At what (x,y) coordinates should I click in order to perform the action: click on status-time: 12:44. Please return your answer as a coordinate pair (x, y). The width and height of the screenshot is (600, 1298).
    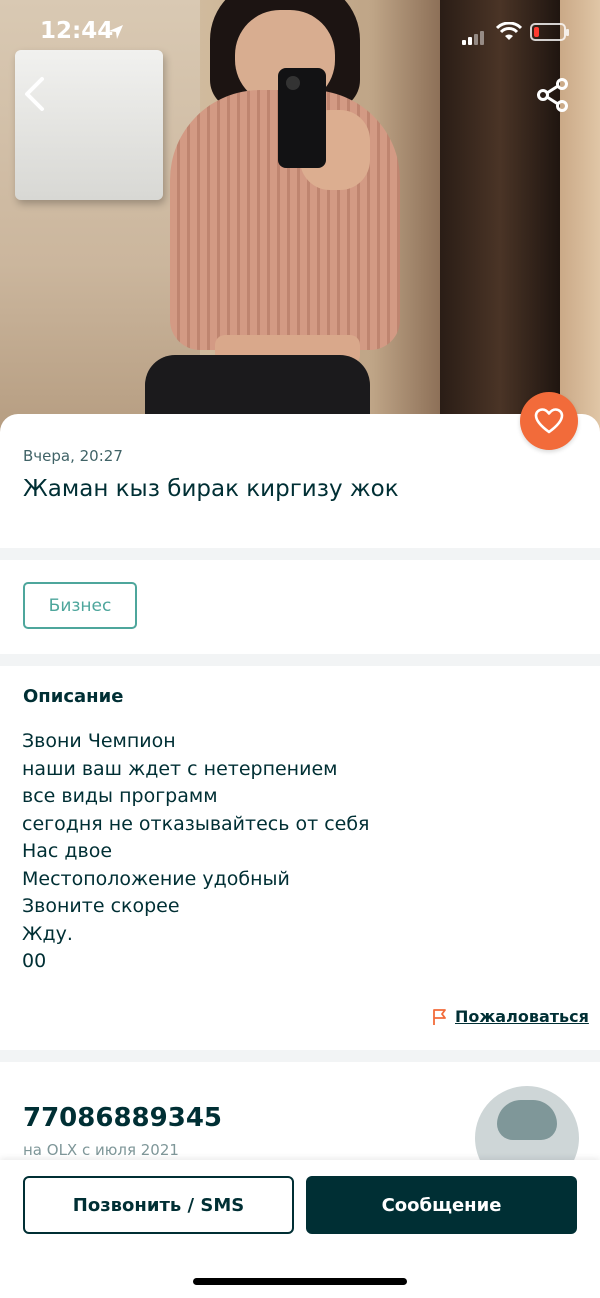
    Looking at the image, I should click on (77, 31).